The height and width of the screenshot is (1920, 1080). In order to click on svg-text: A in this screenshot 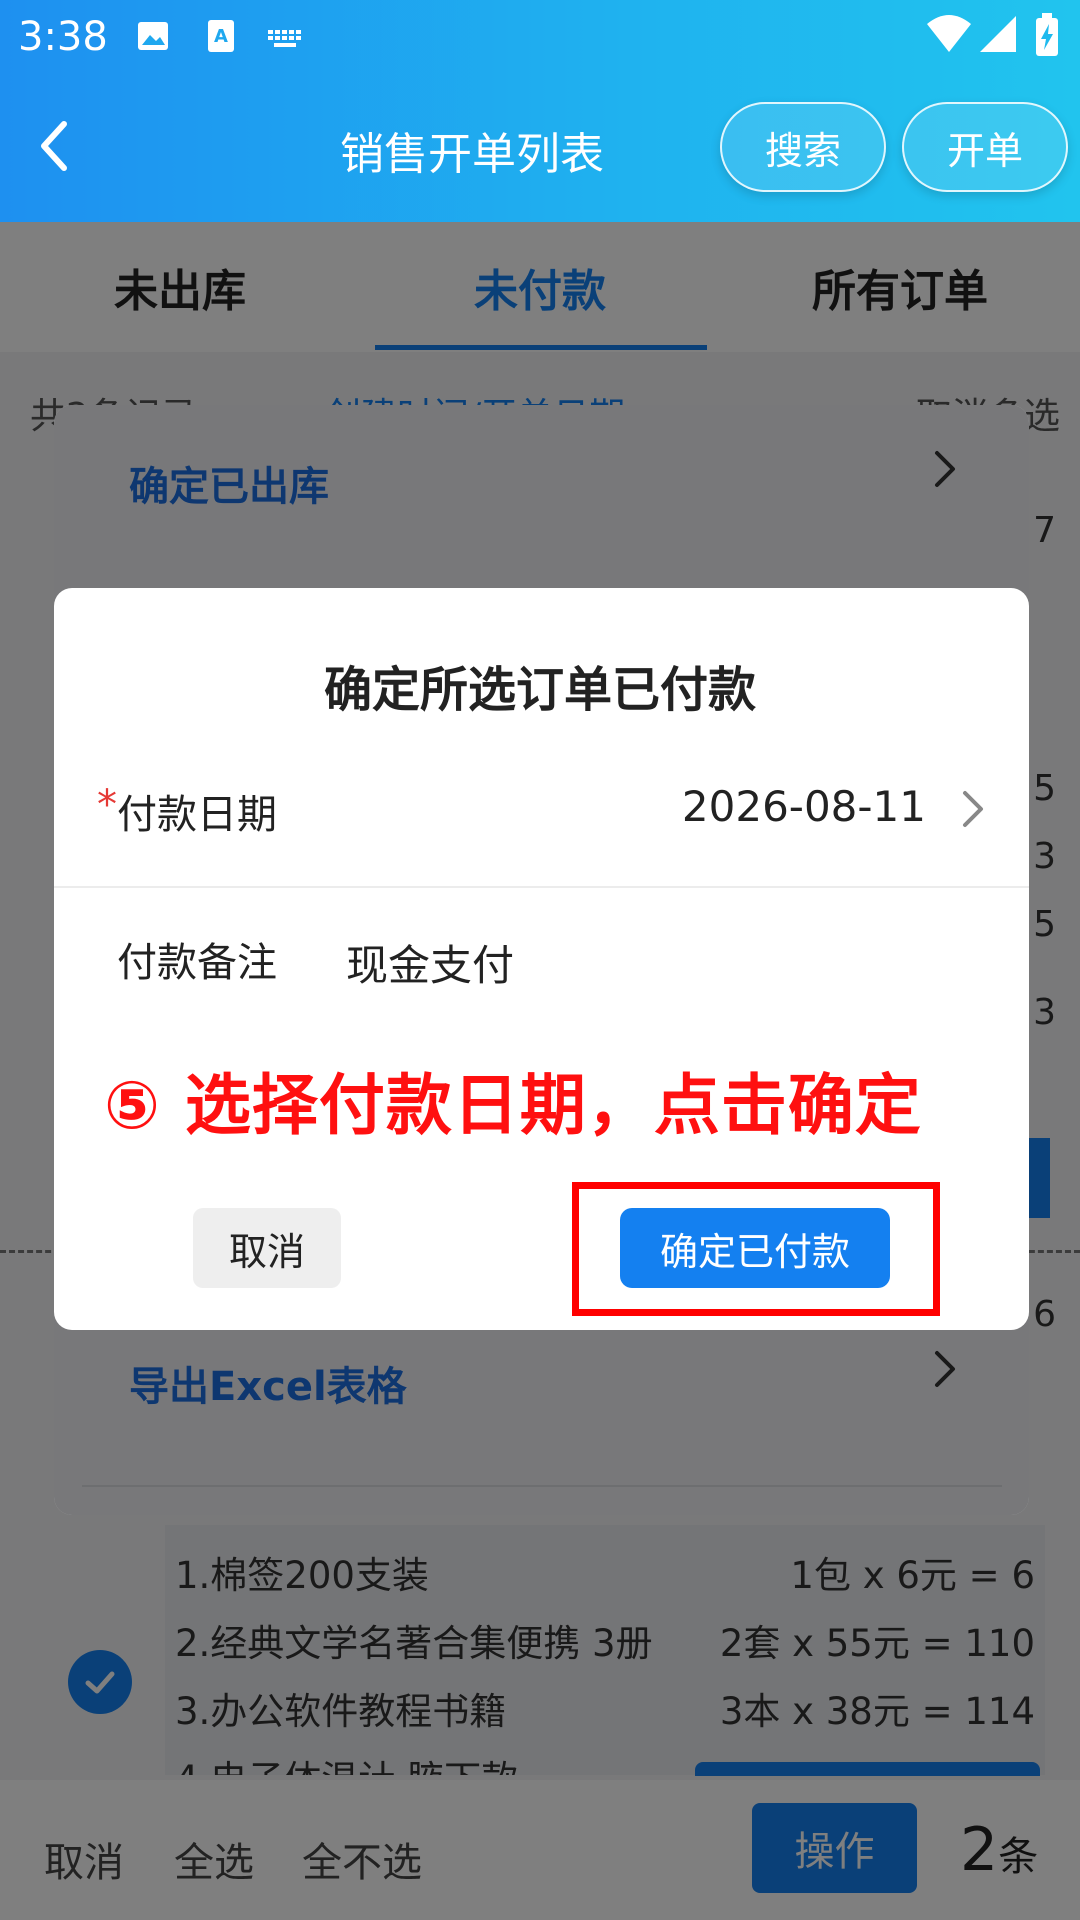, I will do `click(221, 36)`.